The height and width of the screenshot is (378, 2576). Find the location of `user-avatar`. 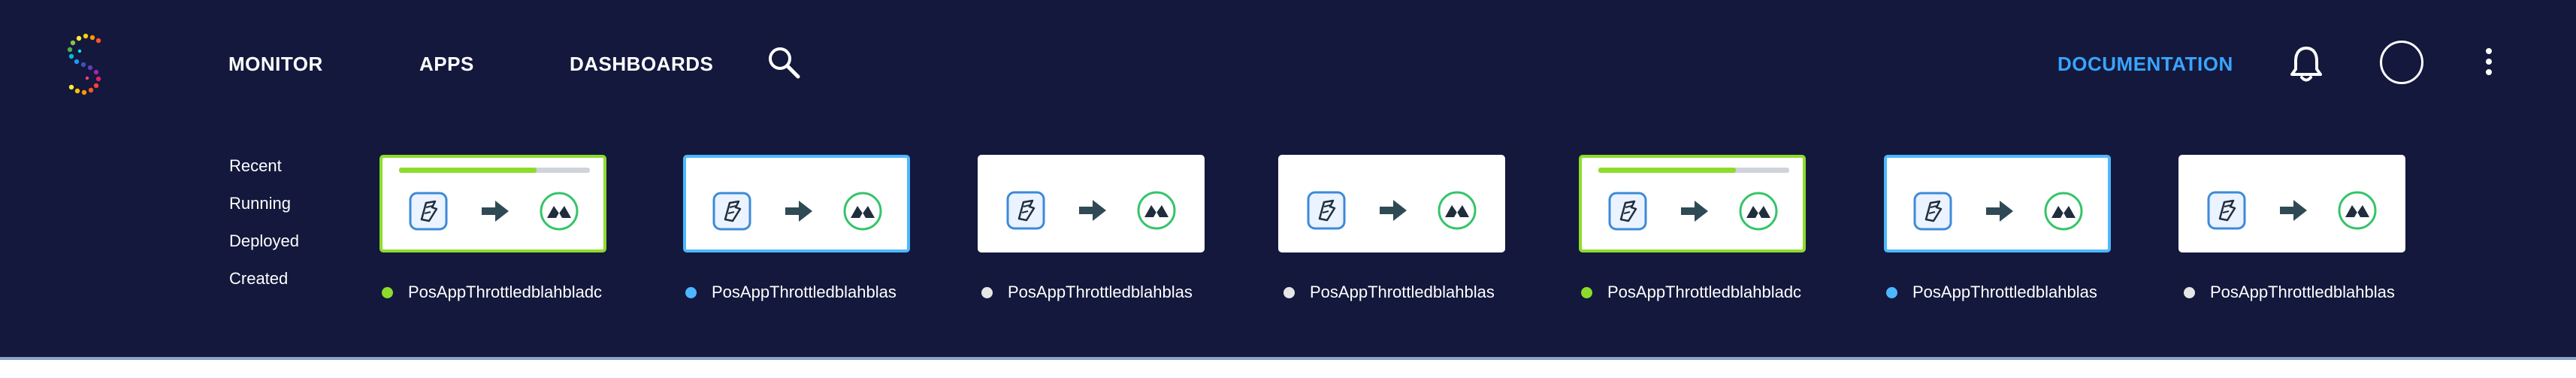

user-avatar is located at coordinates (2401, 63).